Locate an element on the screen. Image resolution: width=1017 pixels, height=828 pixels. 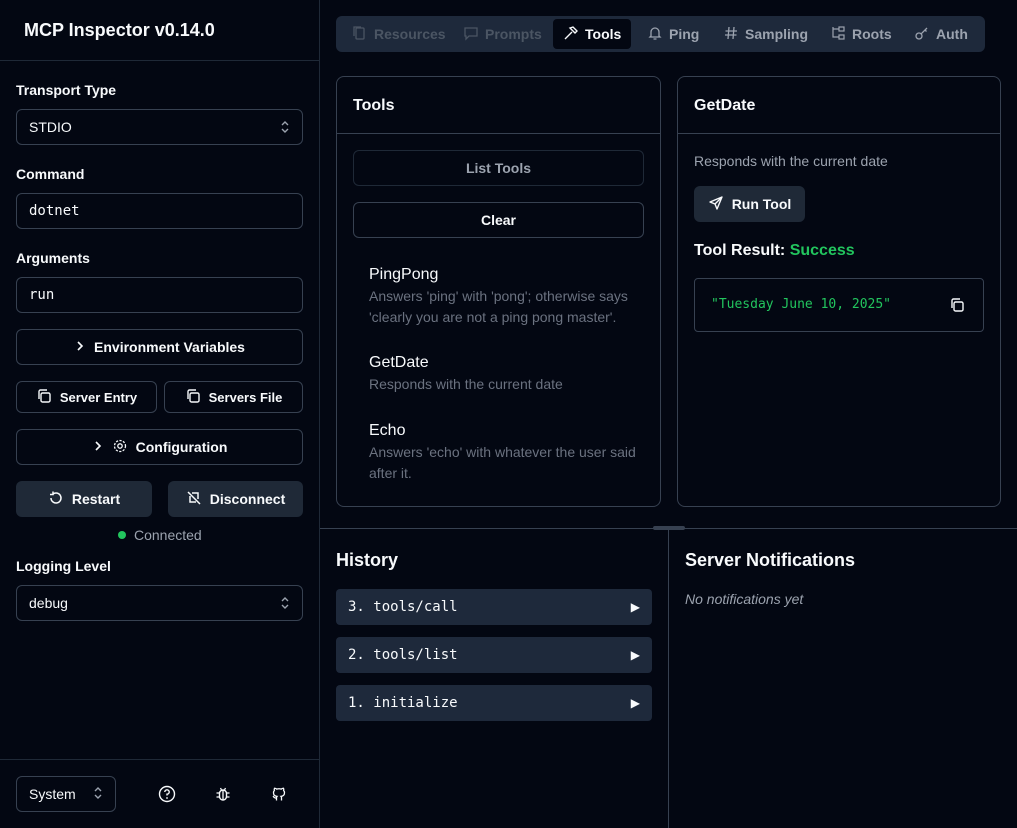
logging-level-label: Logging Level is located at coordinates (63, 566).